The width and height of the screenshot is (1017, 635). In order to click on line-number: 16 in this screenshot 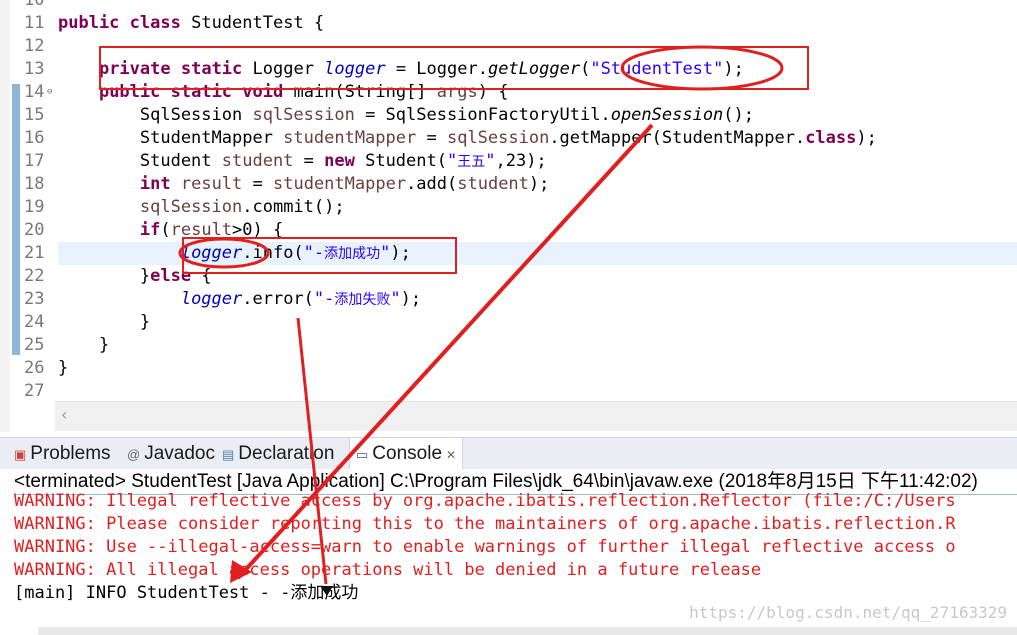, I will do `click(34, 138)`.